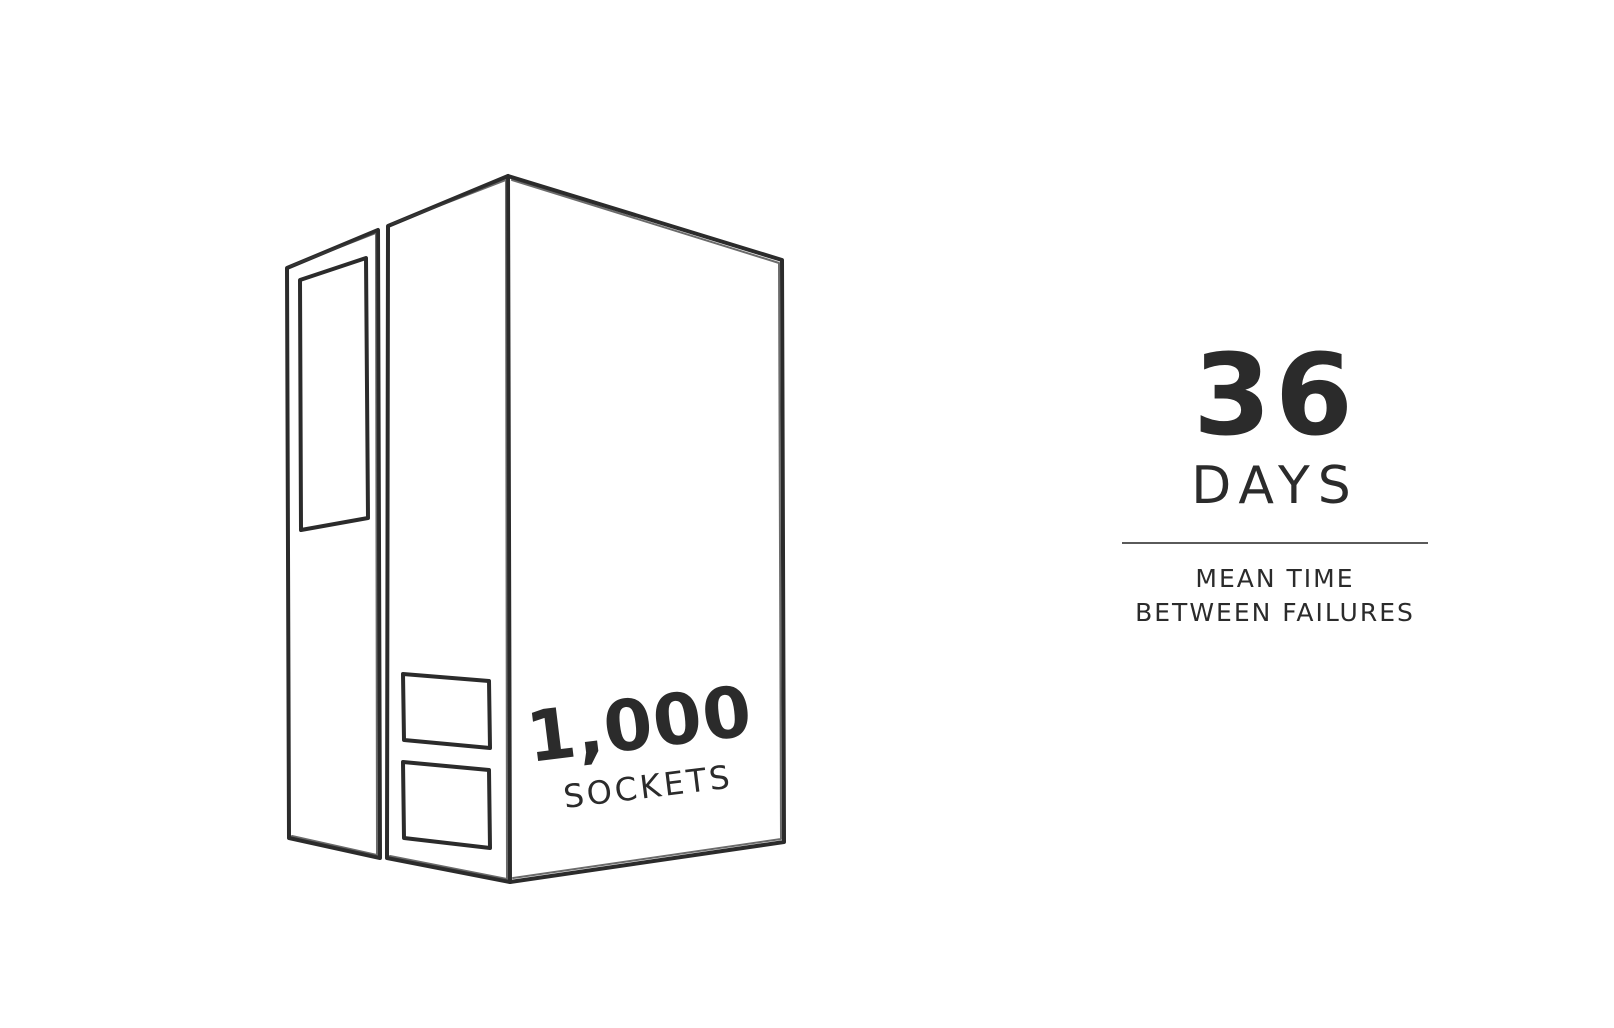  What do you see at coordinates (1275, 612) in the screenshot?
I see `stat-caption-line2: BETWEEN FAILURES` at bounding box center [1275, 612].